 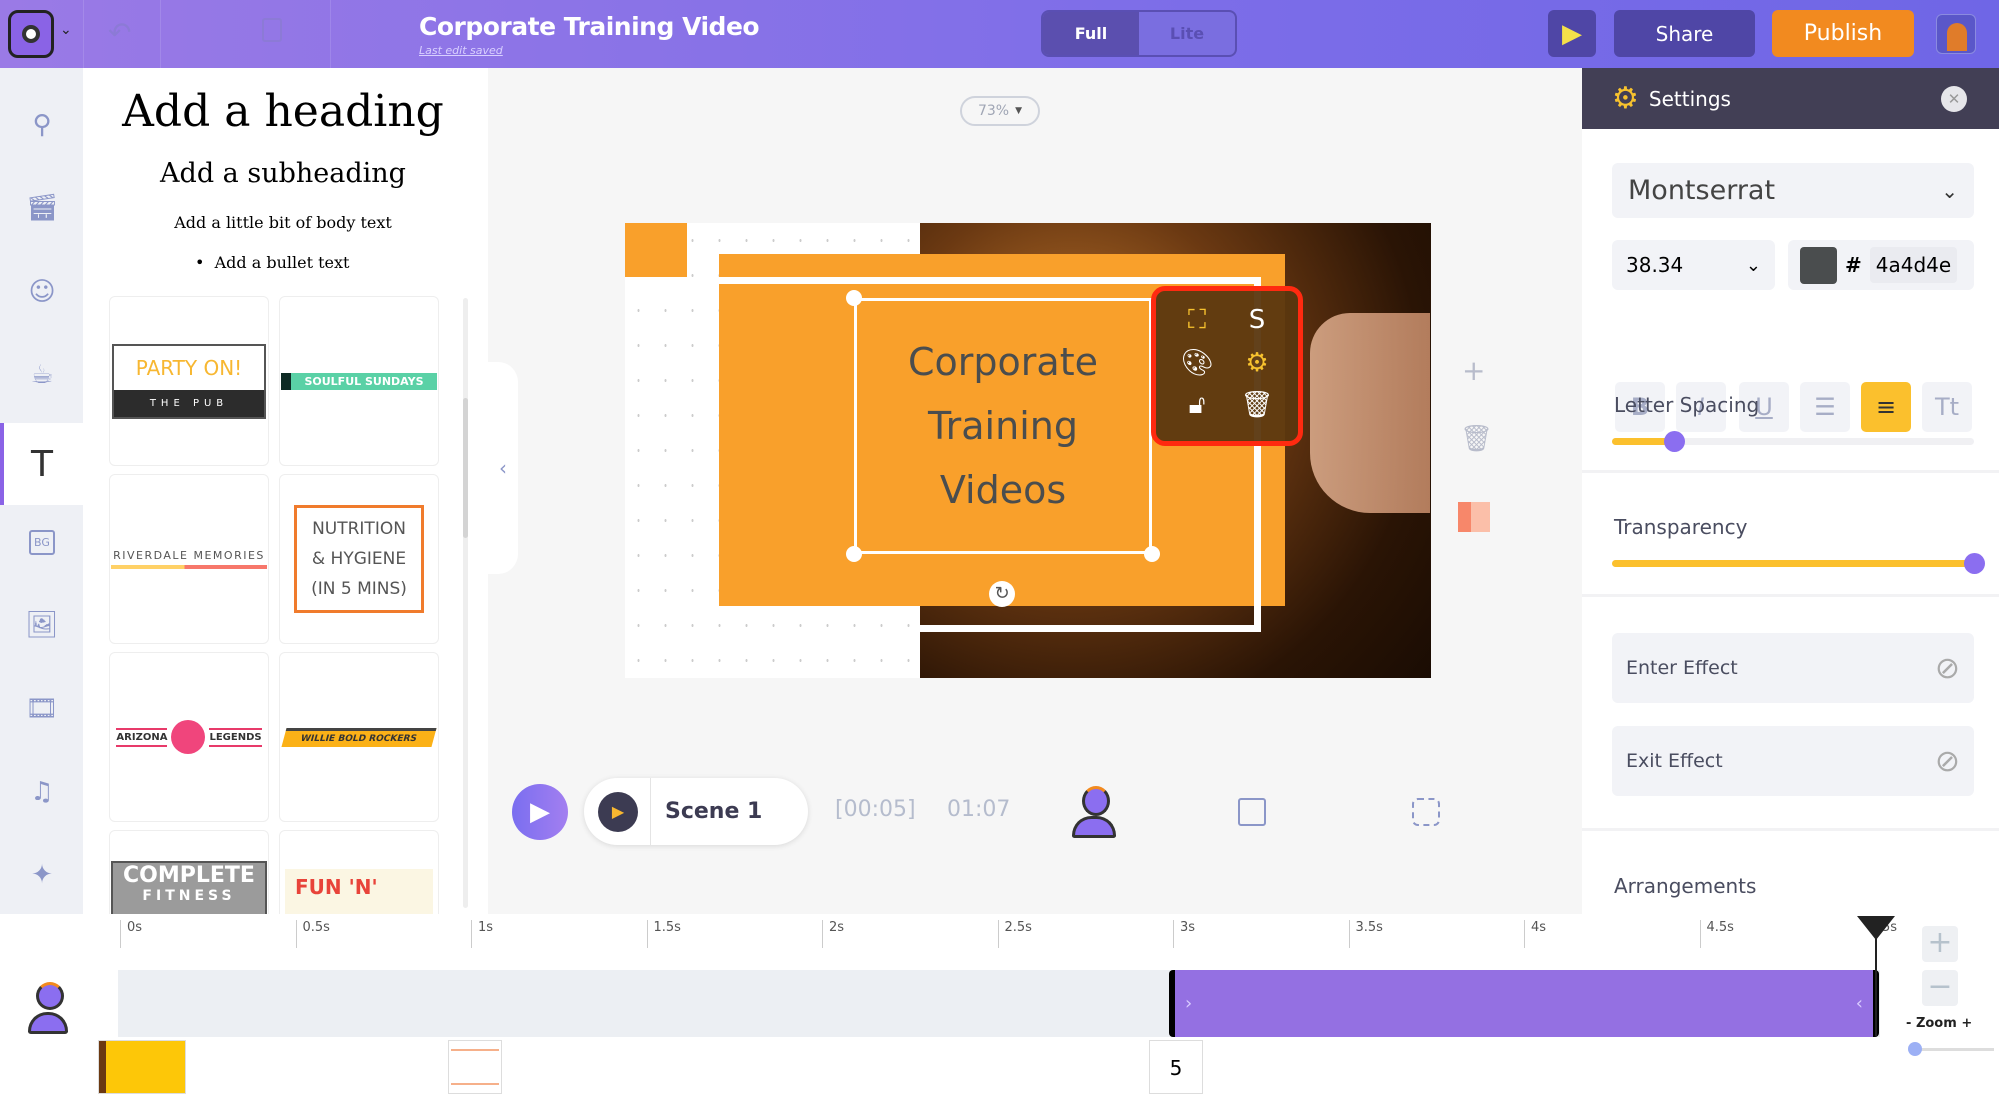 I want to click on rotate-handle: ↻, so click(x=1002, y=594).